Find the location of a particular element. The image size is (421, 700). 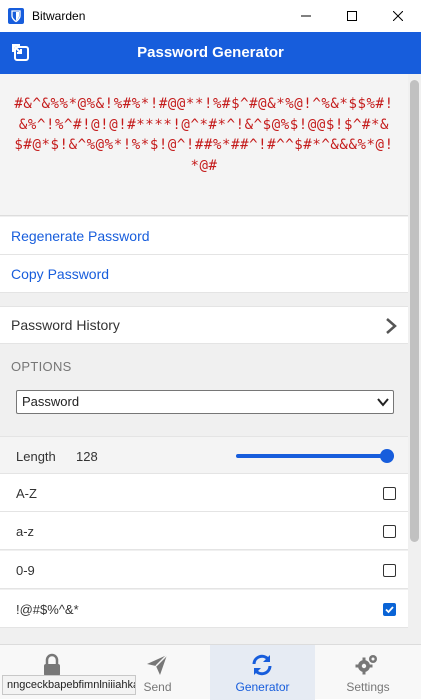

checkmark-icon is located at coordinates (389, 610).